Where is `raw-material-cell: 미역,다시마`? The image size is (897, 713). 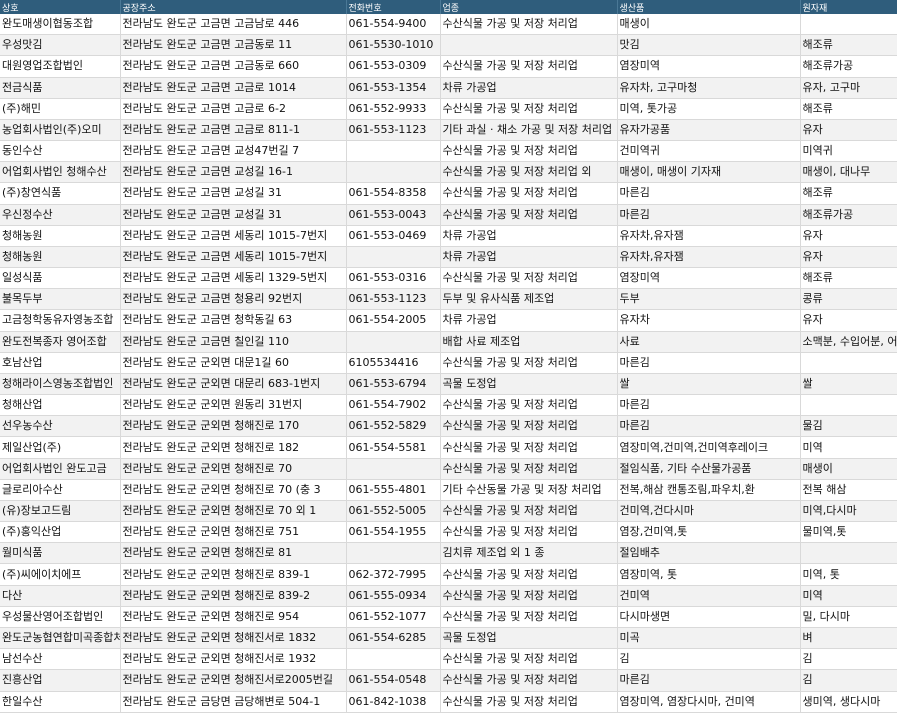 raw-material-cell: 미역,다시마 is located at coordinates (848, 511).